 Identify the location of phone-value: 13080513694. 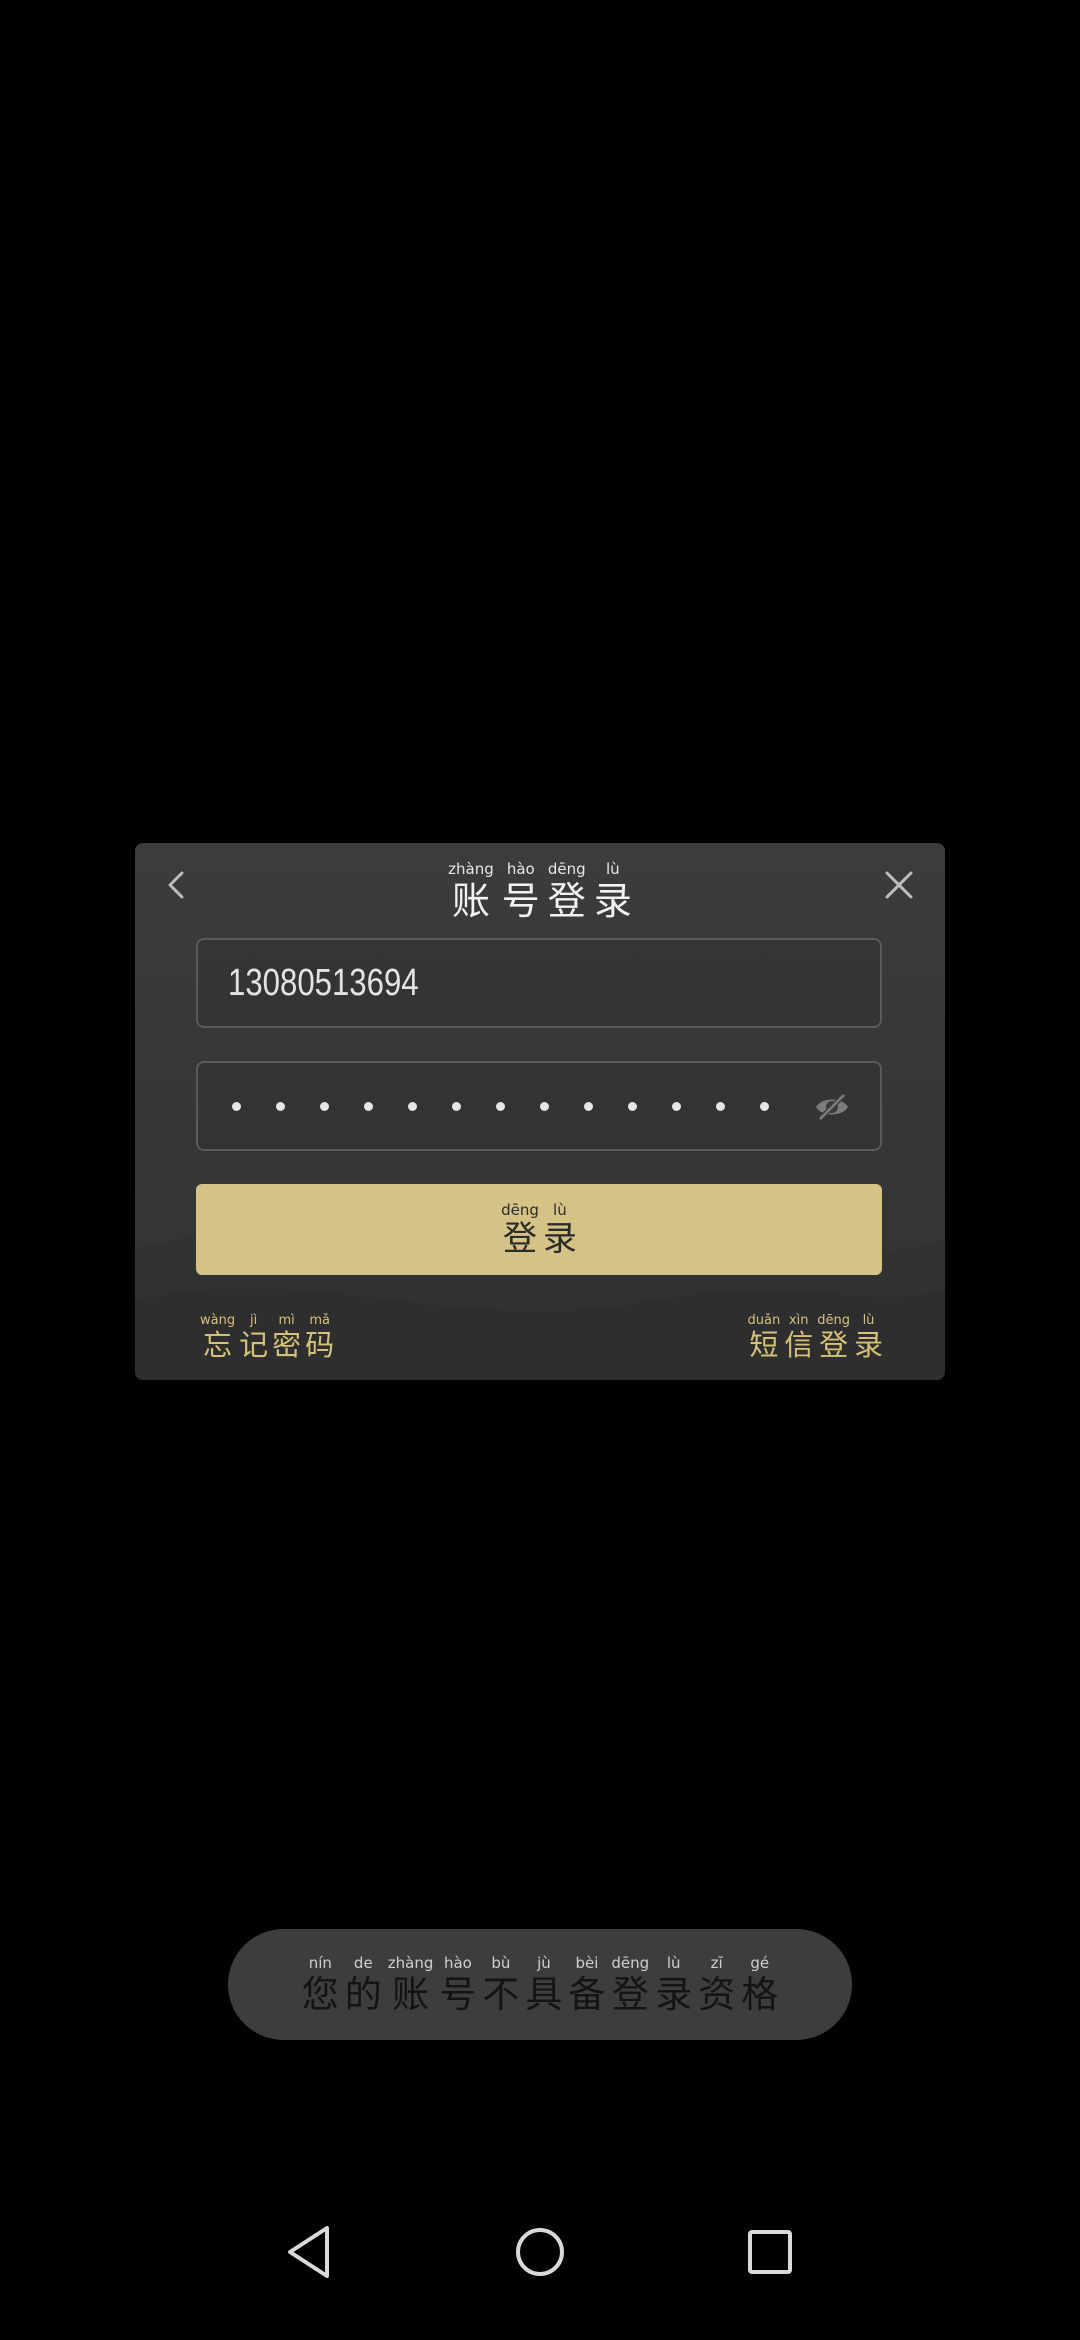
(323, 983).